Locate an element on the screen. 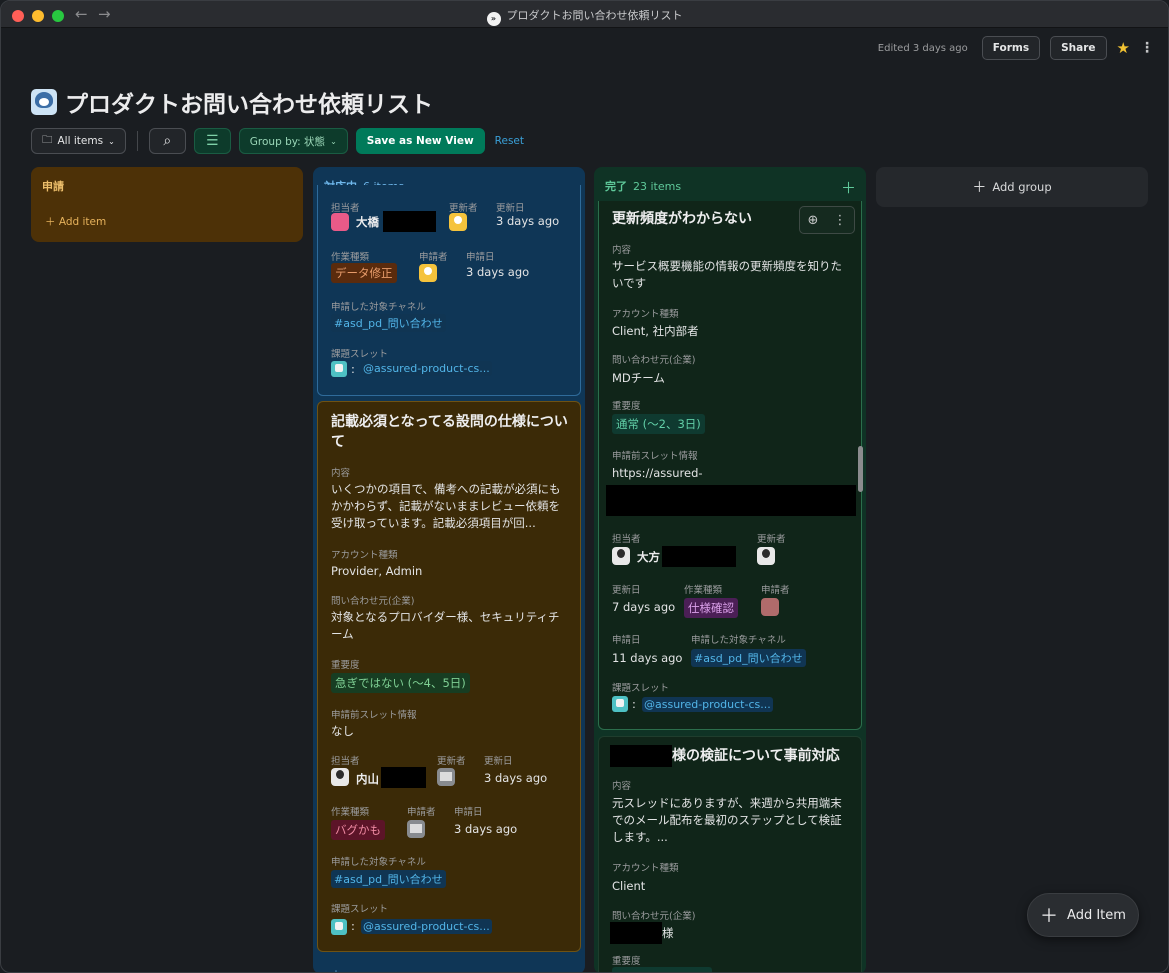 The width and height of the screenshot is (1169, 973). add-item-button: ＋ Add item is located at coordinates (75, 221).